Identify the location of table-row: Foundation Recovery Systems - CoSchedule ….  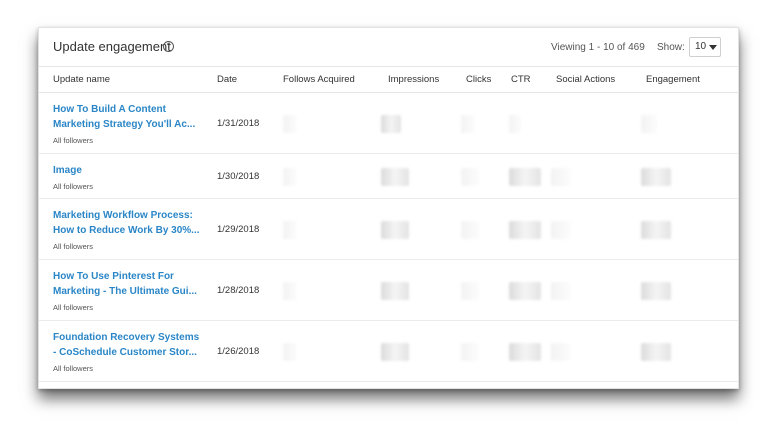
(388, 351).